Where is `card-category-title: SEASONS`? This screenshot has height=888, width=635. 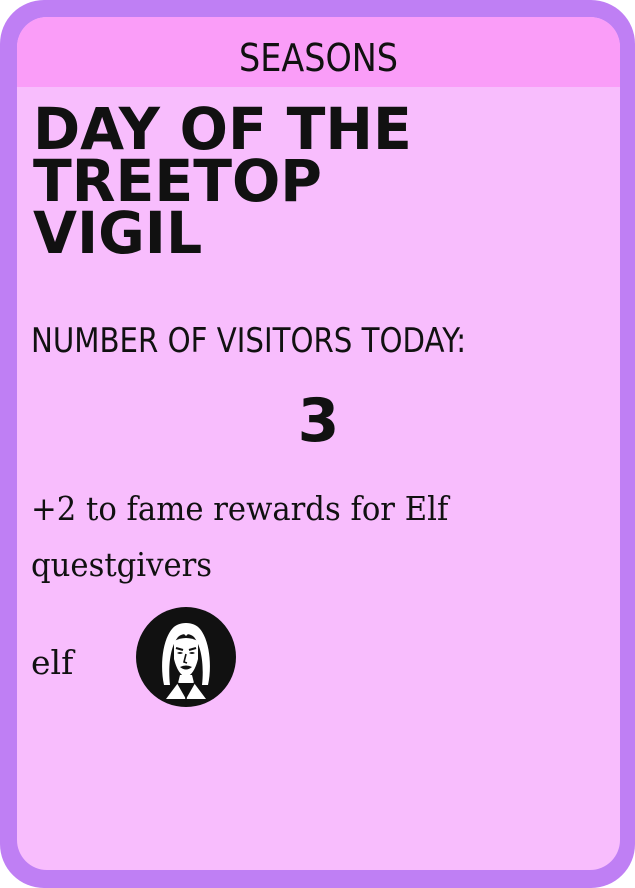 card-category-title: SEASONS is located at coordinates (318, 58).